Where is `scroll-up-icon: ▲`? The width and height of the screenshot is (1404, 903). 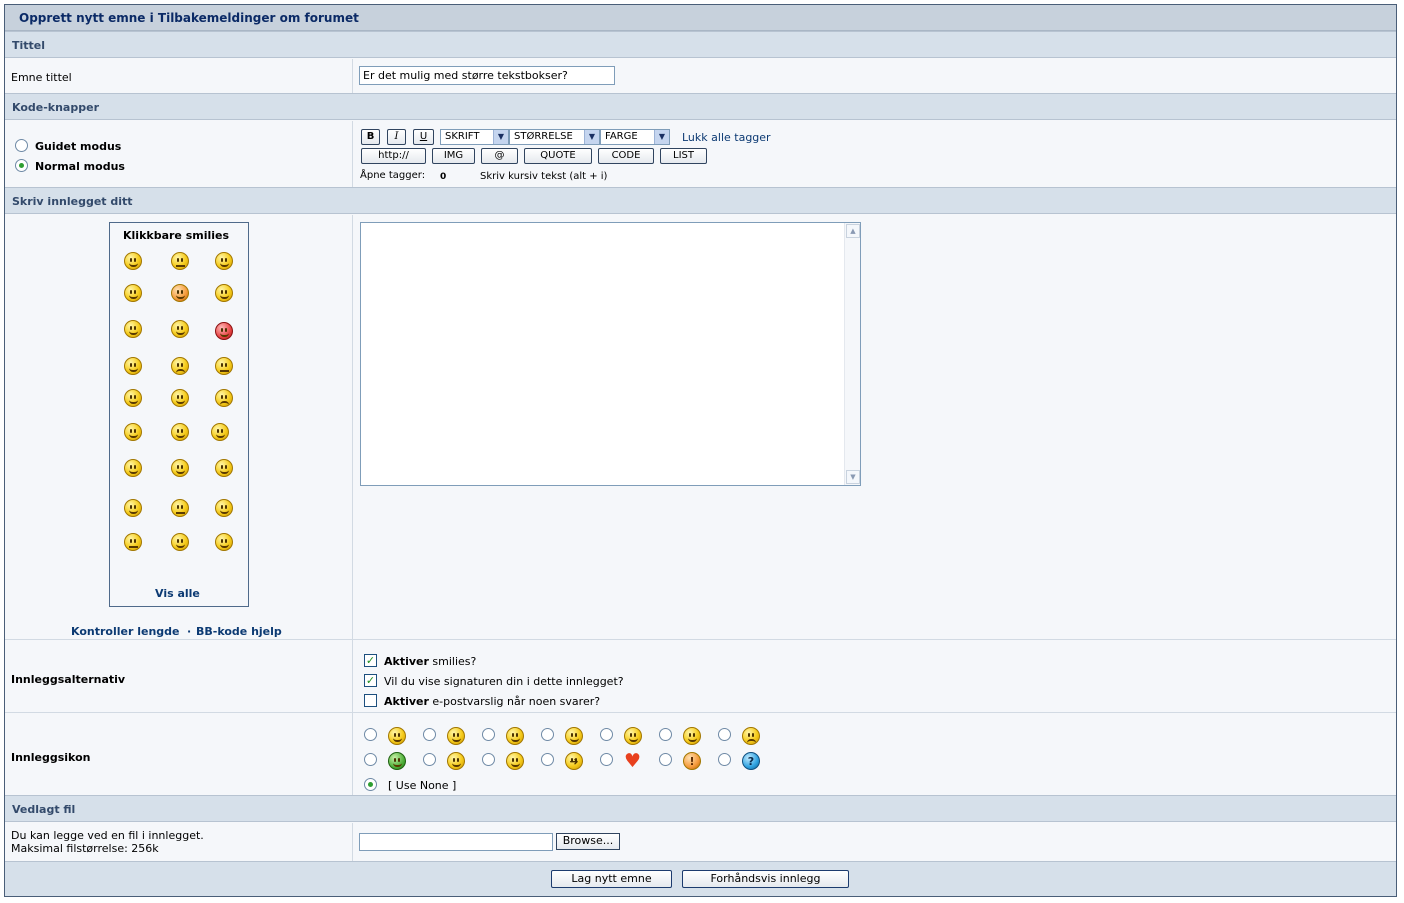
scroll-up-icon: ▲ is located at coordinates (853, 231).